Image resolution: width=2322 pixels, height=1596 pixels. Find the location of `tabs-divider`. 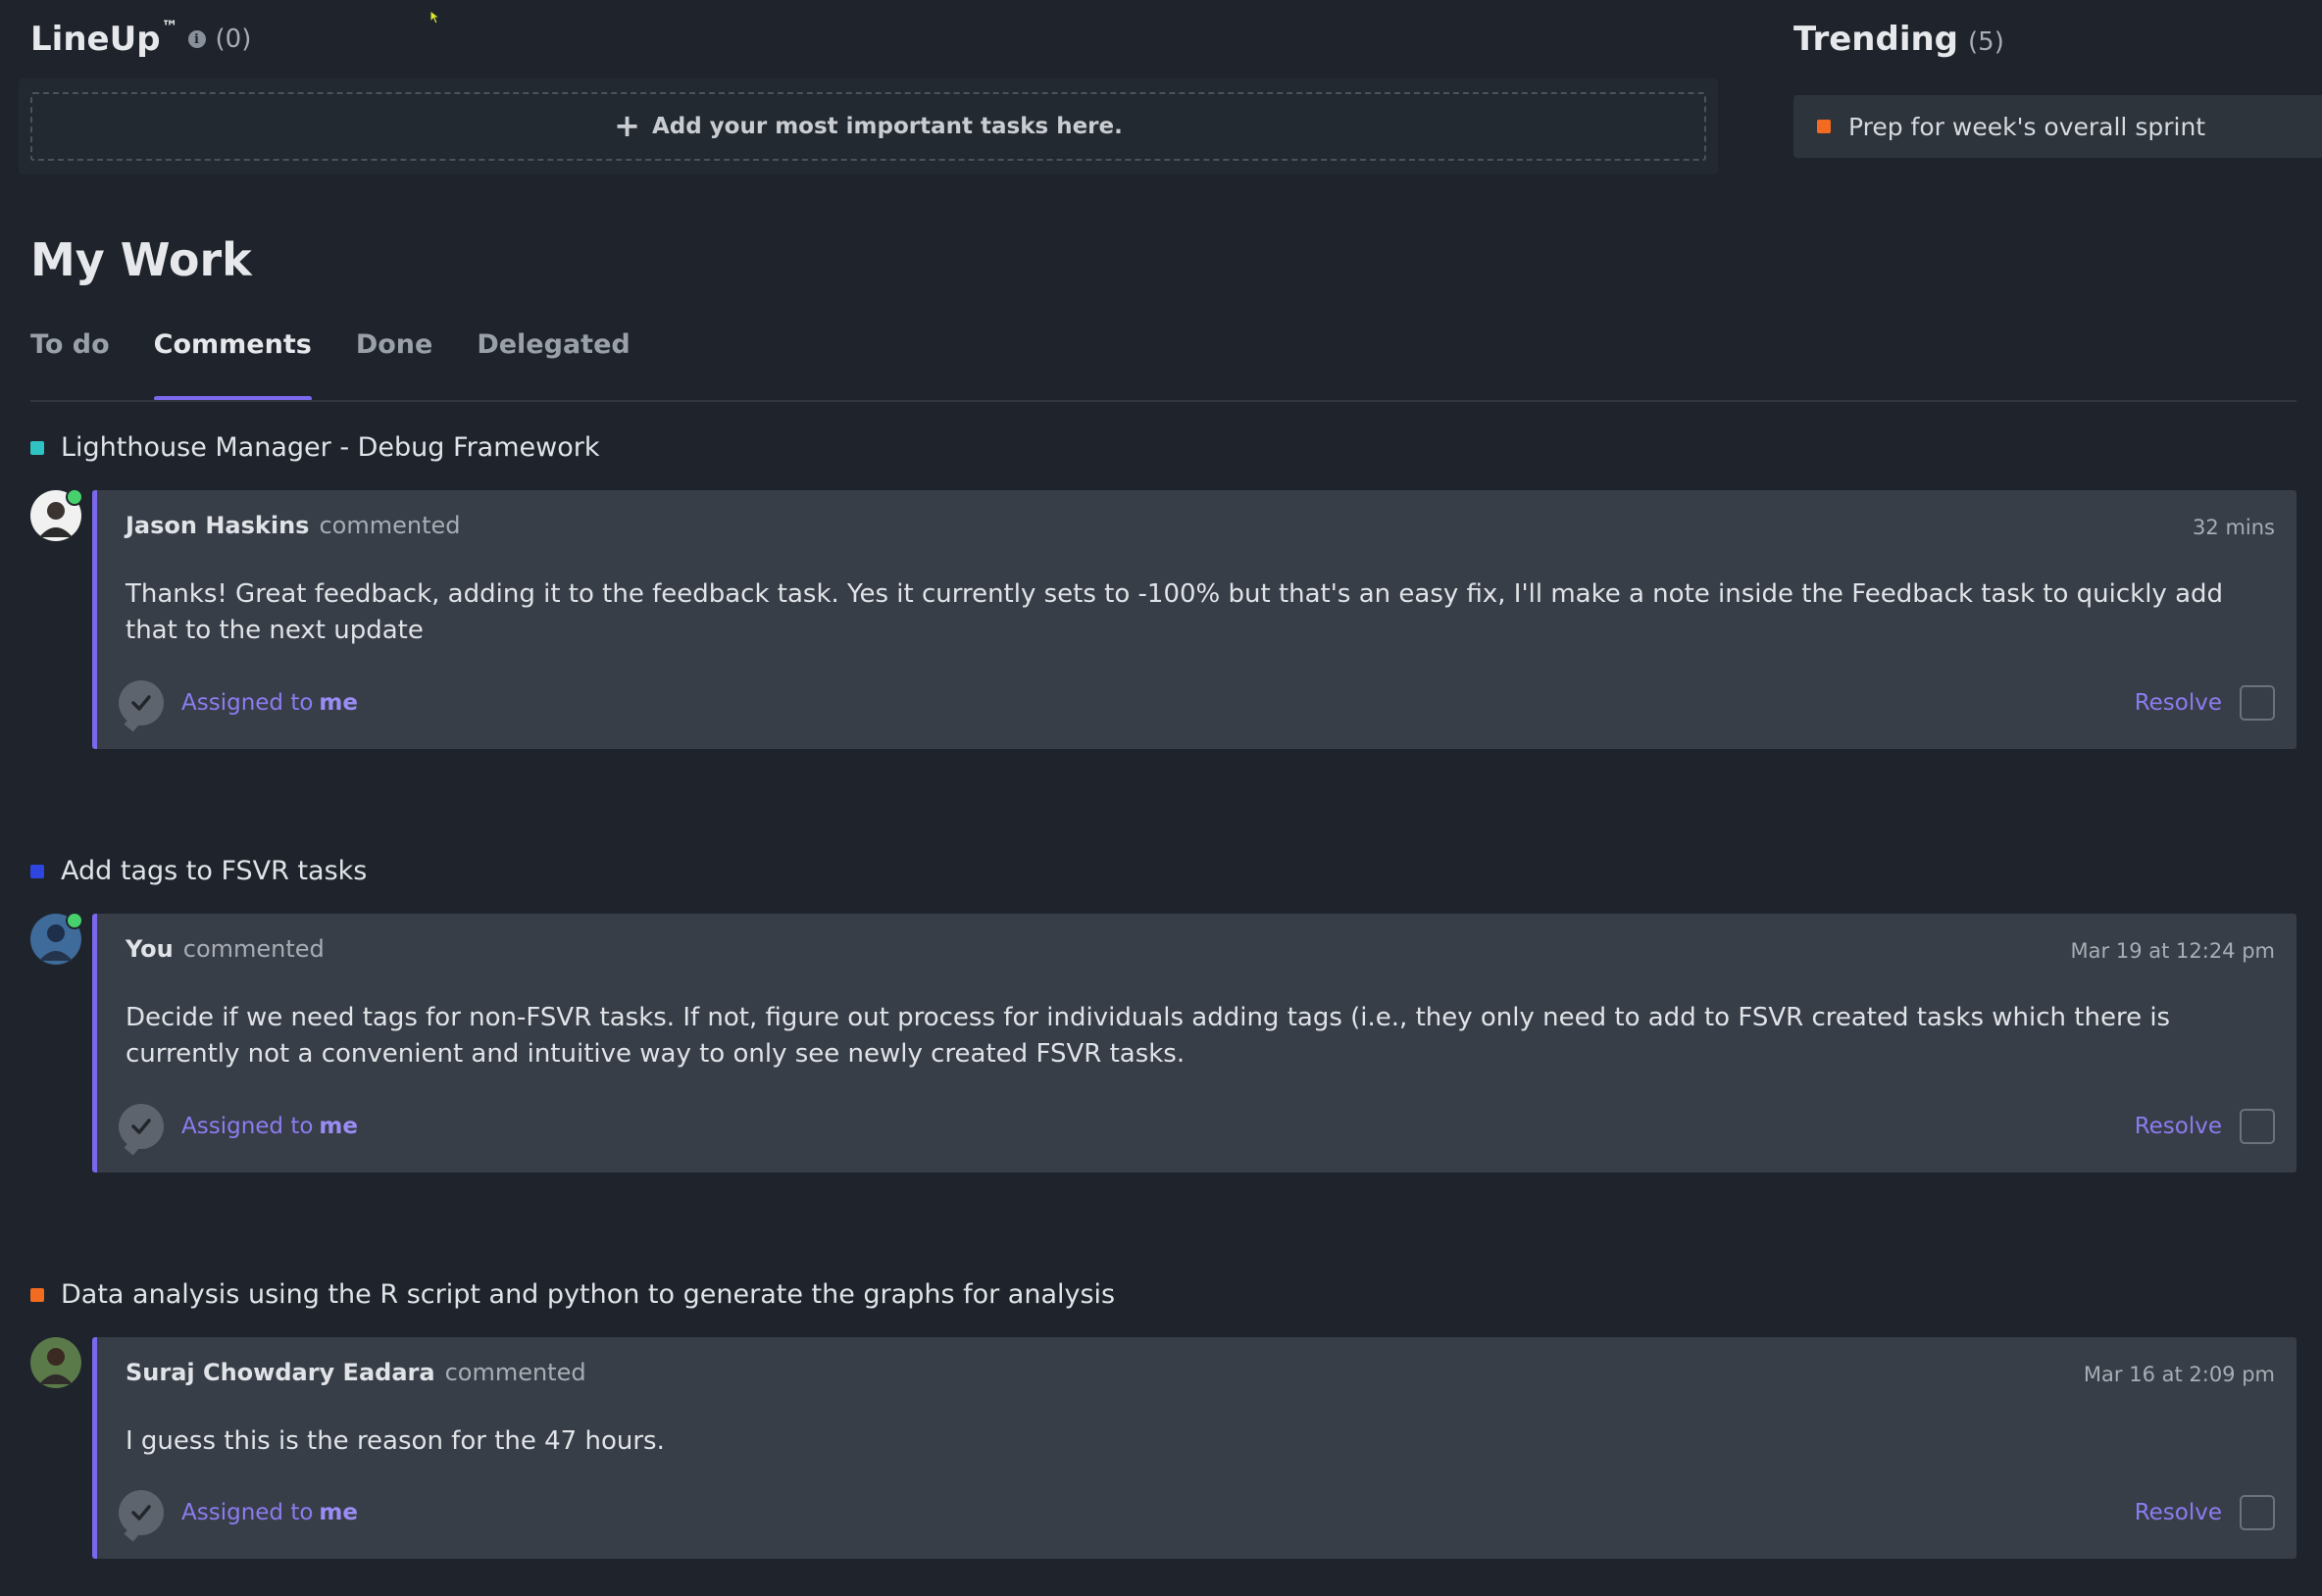

tabs-divider is located at coordinates (1163, 401).